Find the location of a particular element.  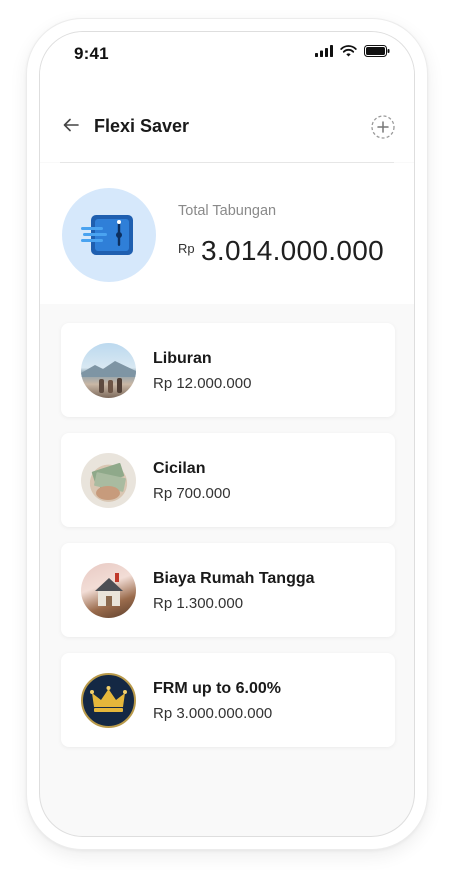

add-pocket-button is located at coordinates (383, 127).